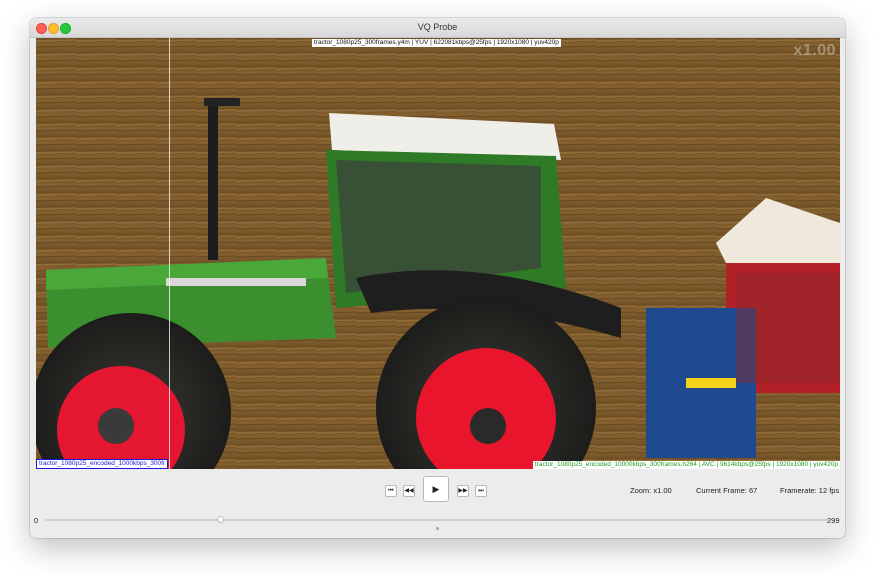 The height and width of the screenshot is (577, 875). Describe the element at coordinates (436, 520) in the screenshot. I see `frame-slider-track` at that location.